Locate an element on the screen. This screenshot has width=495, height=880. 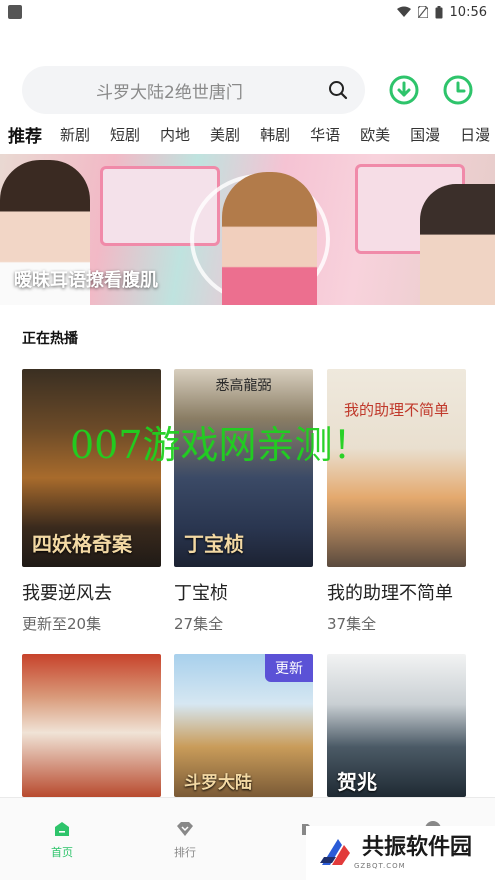
ranking-icon is located at coordinates (185, 829).